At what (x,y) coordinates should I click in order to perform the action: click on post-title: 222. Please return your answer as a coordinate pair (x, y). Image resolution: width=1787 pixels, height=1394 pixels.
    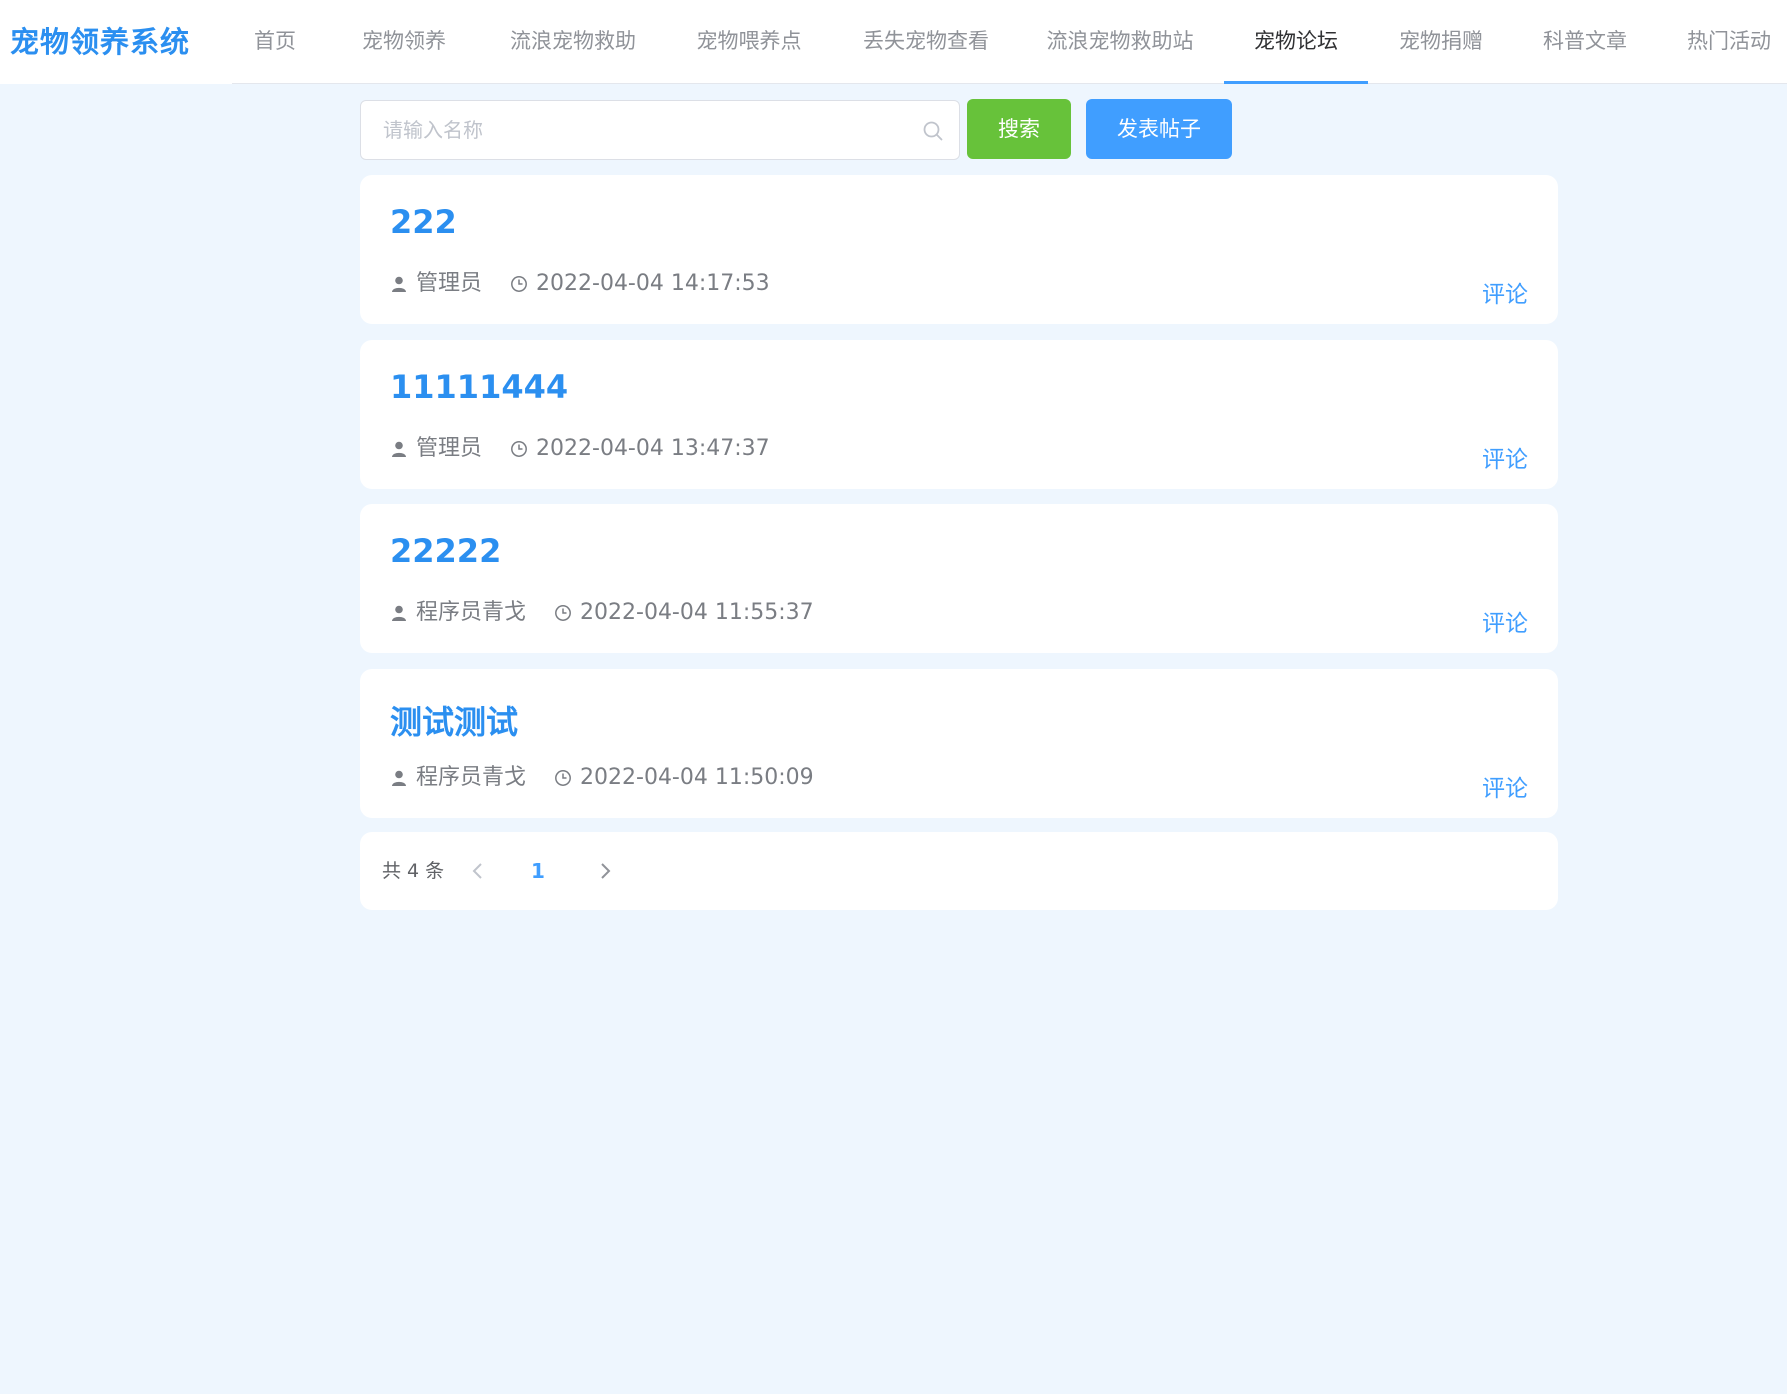
    Looking at the image, I should click on (423, 222).